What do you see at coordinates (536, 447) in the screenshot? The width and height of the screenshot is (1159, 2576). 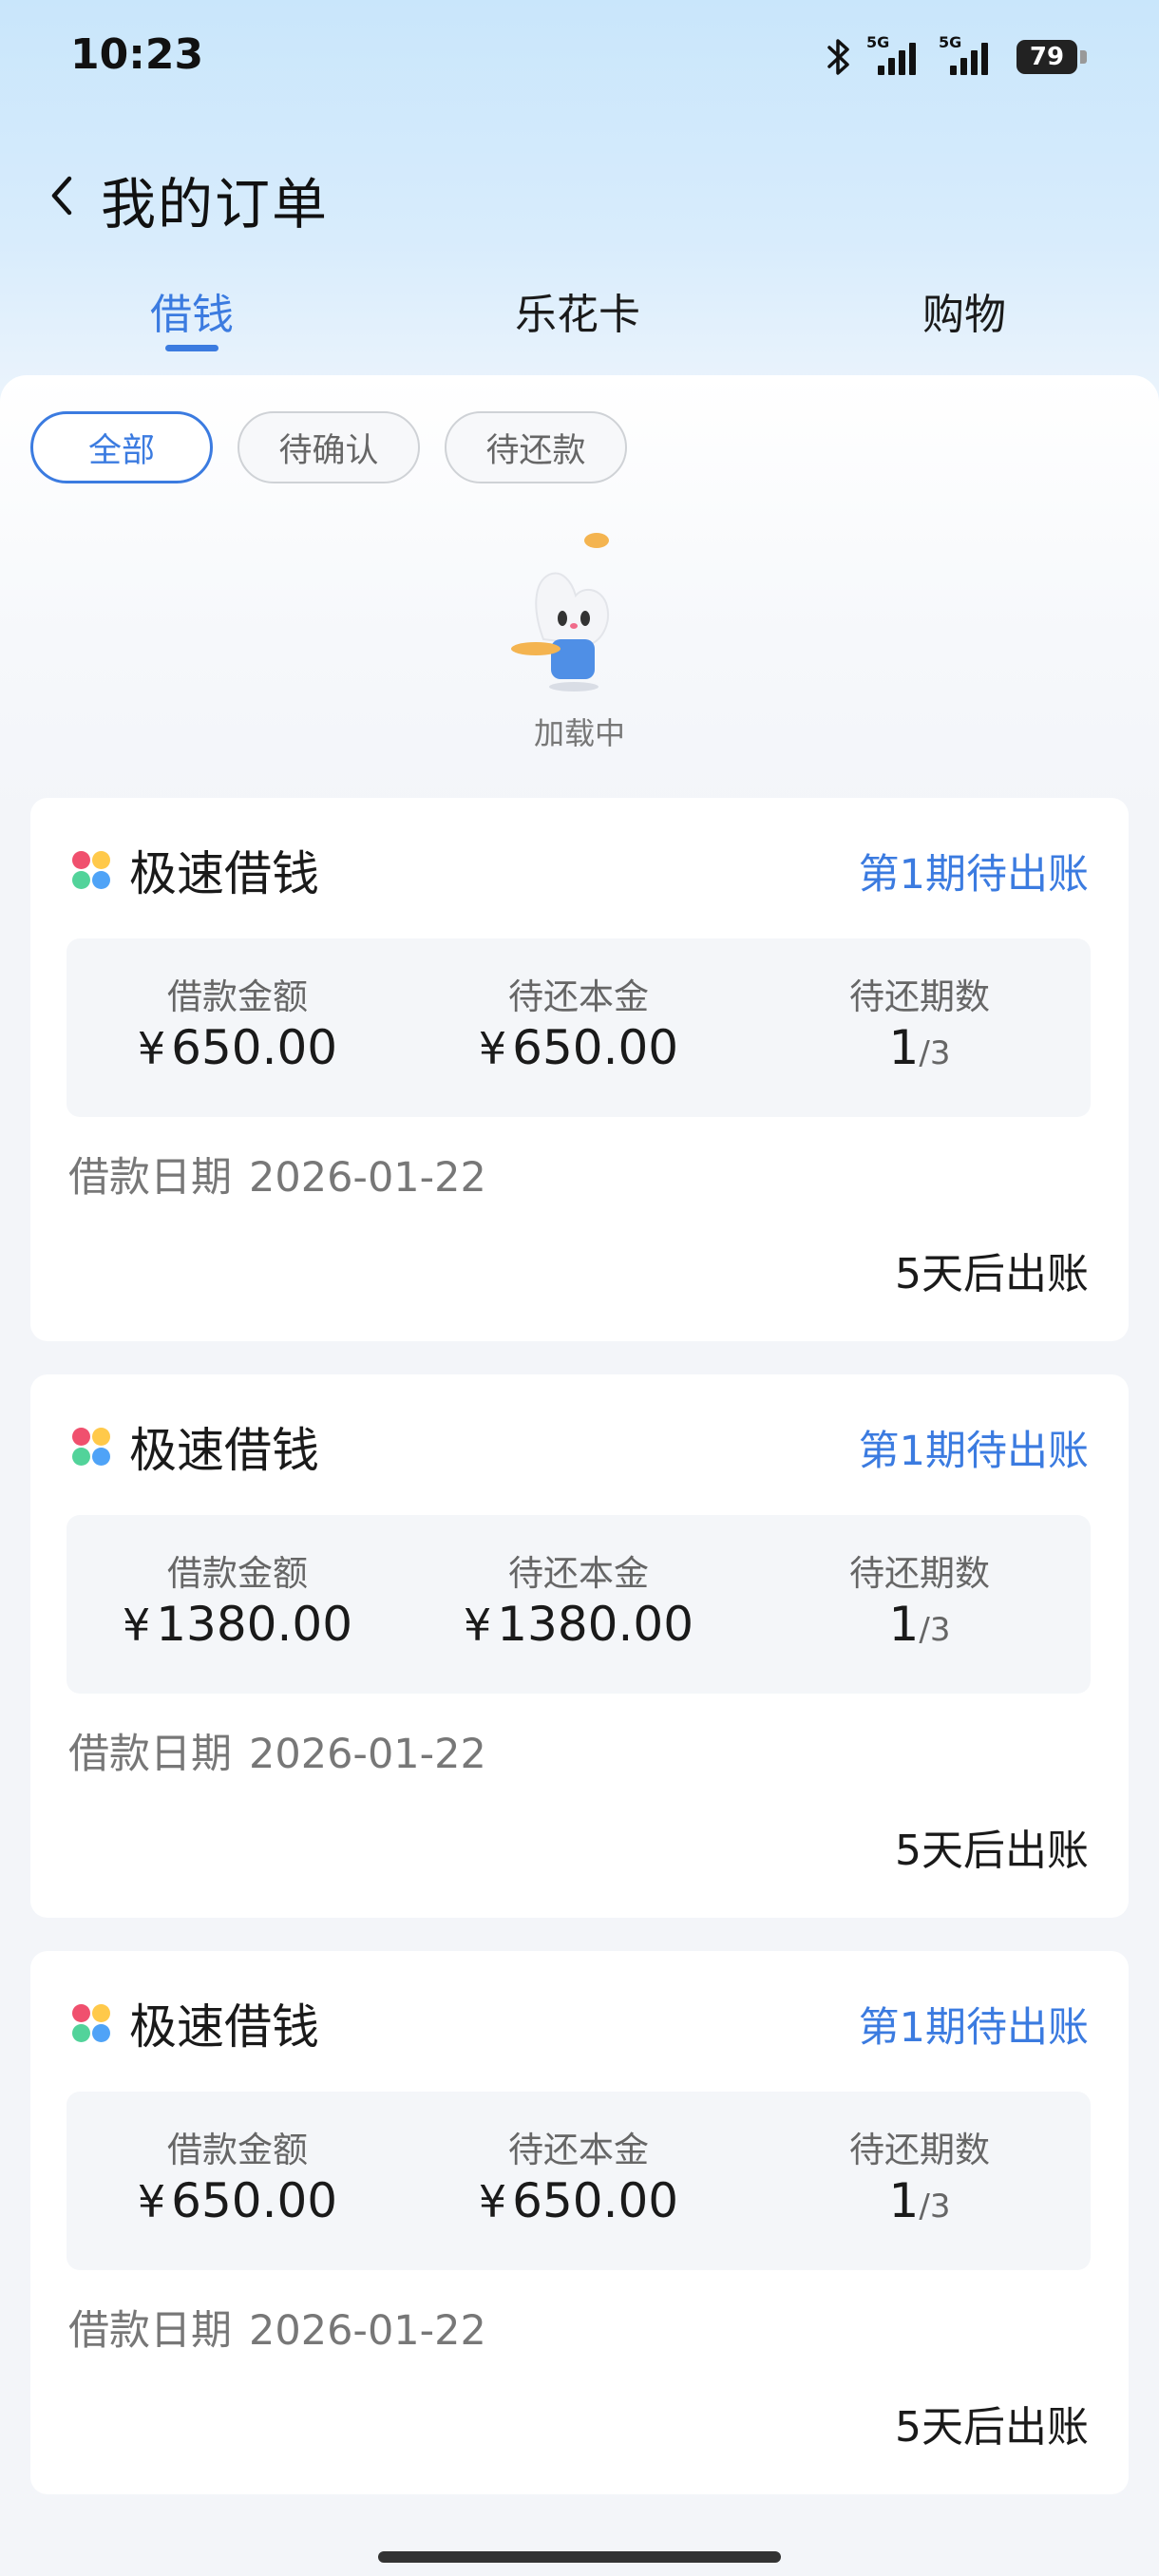 I see `filter-pending-repay: 待还款` at bounding box center [536, 447].